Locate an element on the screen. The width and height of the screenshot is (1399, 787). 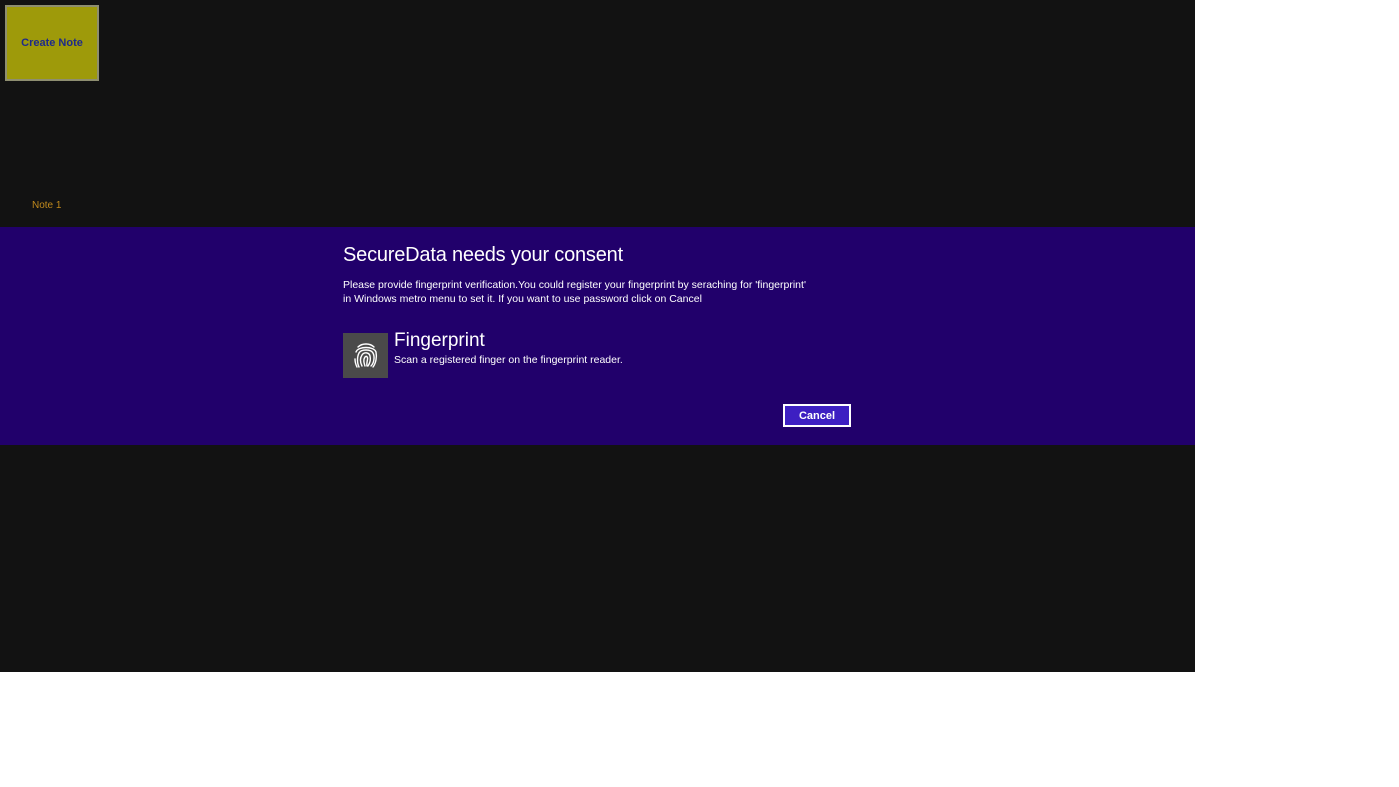
cancel-button: Cancel is located at coordinates (817, 415).